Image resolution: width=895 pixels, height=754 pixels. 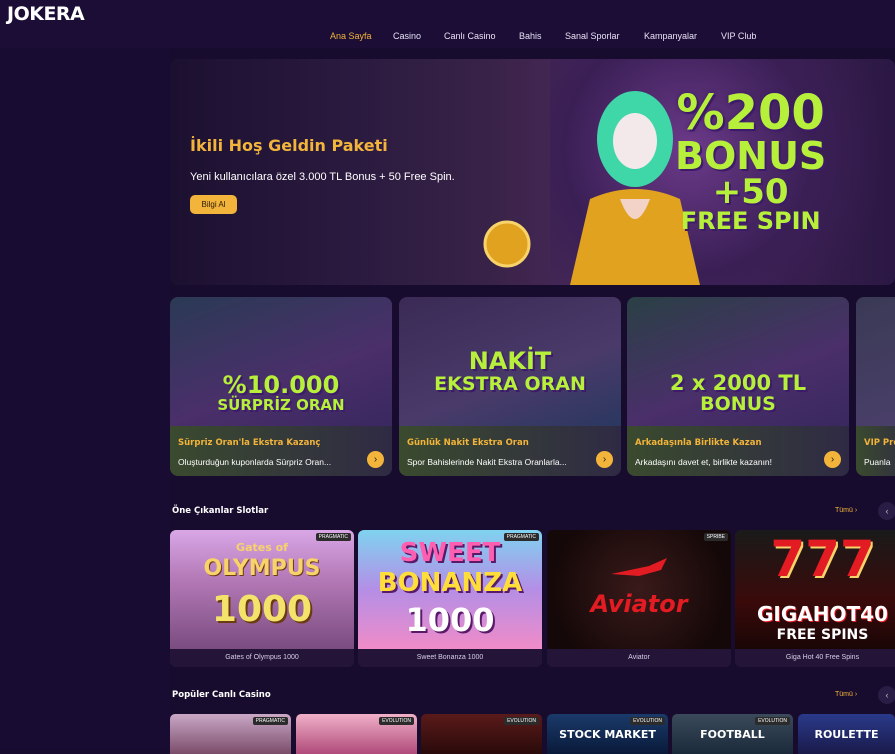 What do you see at coordinates (877, 462) in the screenshot?
I see `promo-desc: Puanla` at bounding box center [877, 462].